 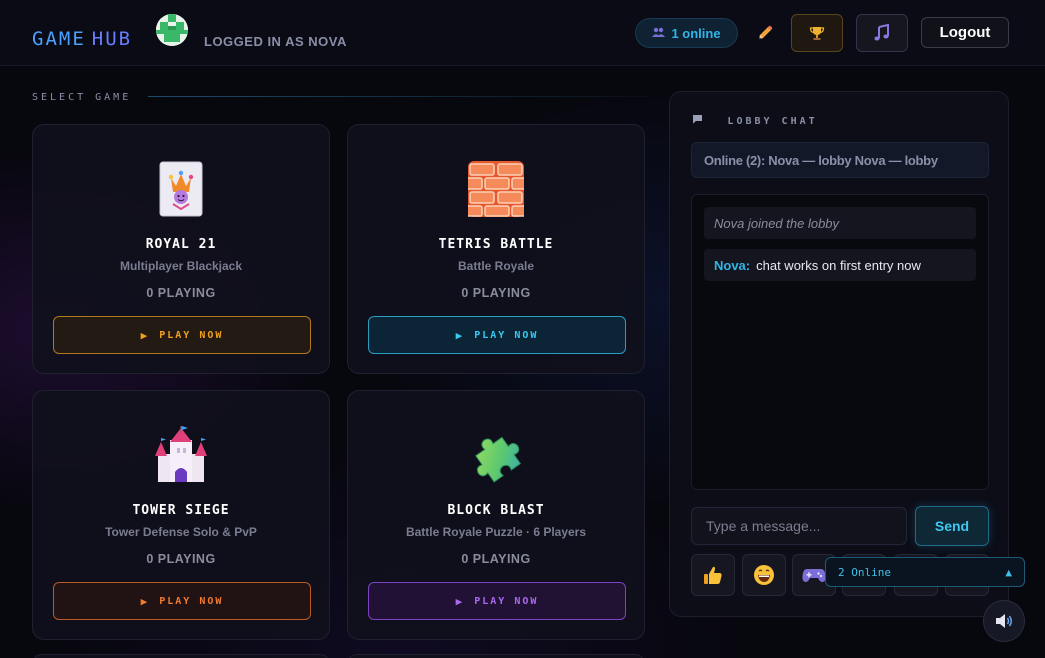 I want to click on pixel-avatar-icon, so click(x=172, y=30).